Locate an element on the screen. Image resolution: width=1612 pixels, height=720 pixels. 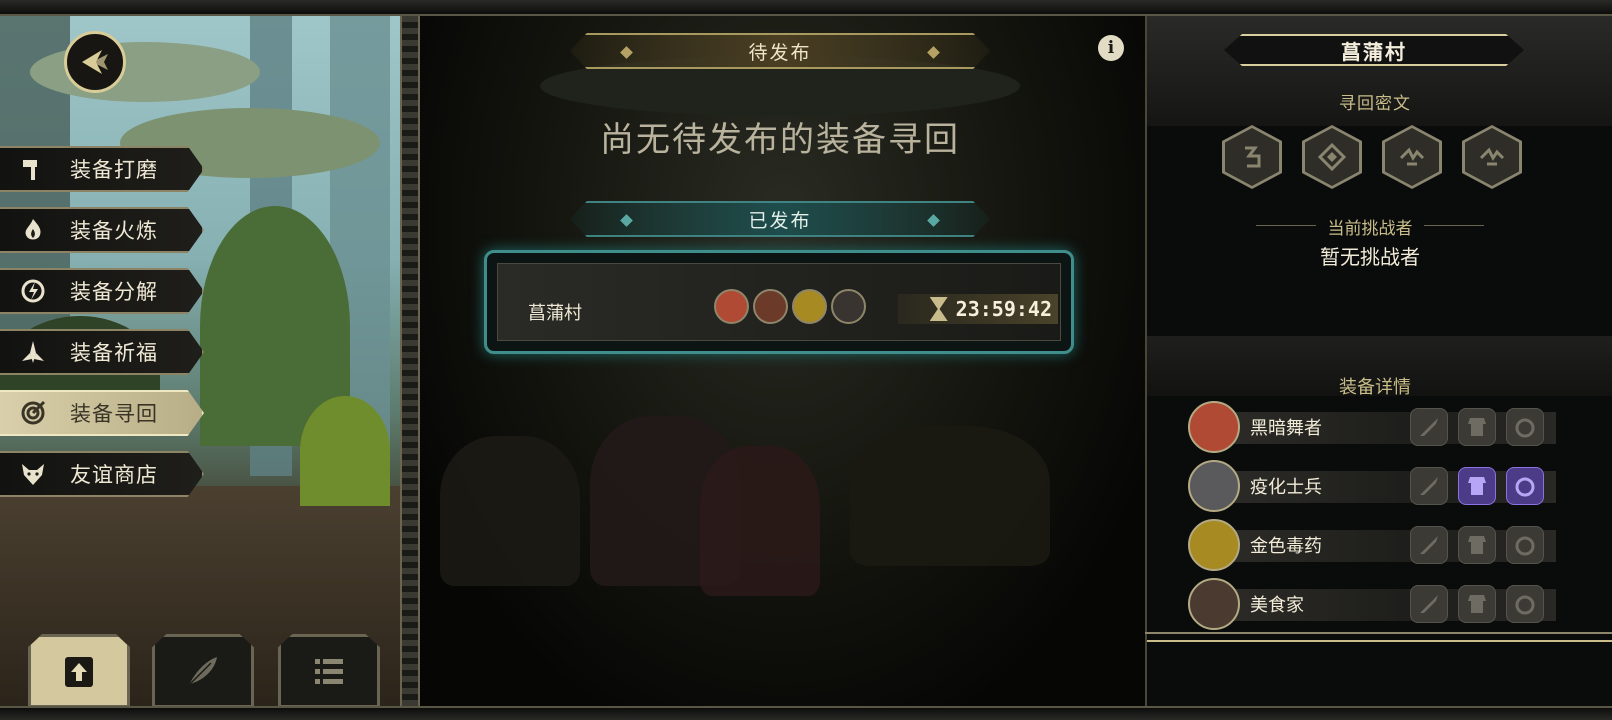
list-icon is located at coordinates (329, 671).